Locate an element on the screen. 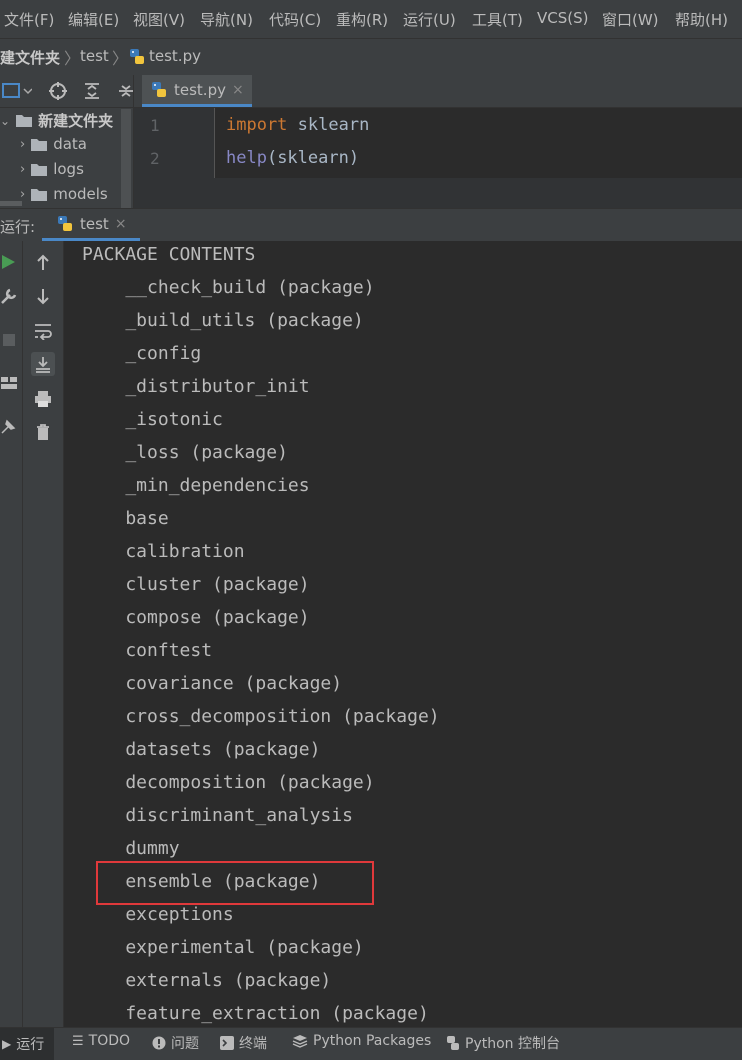 This screenshot has height=1060, width=742. code-text: sklearn is located at coordinates (328, 125).